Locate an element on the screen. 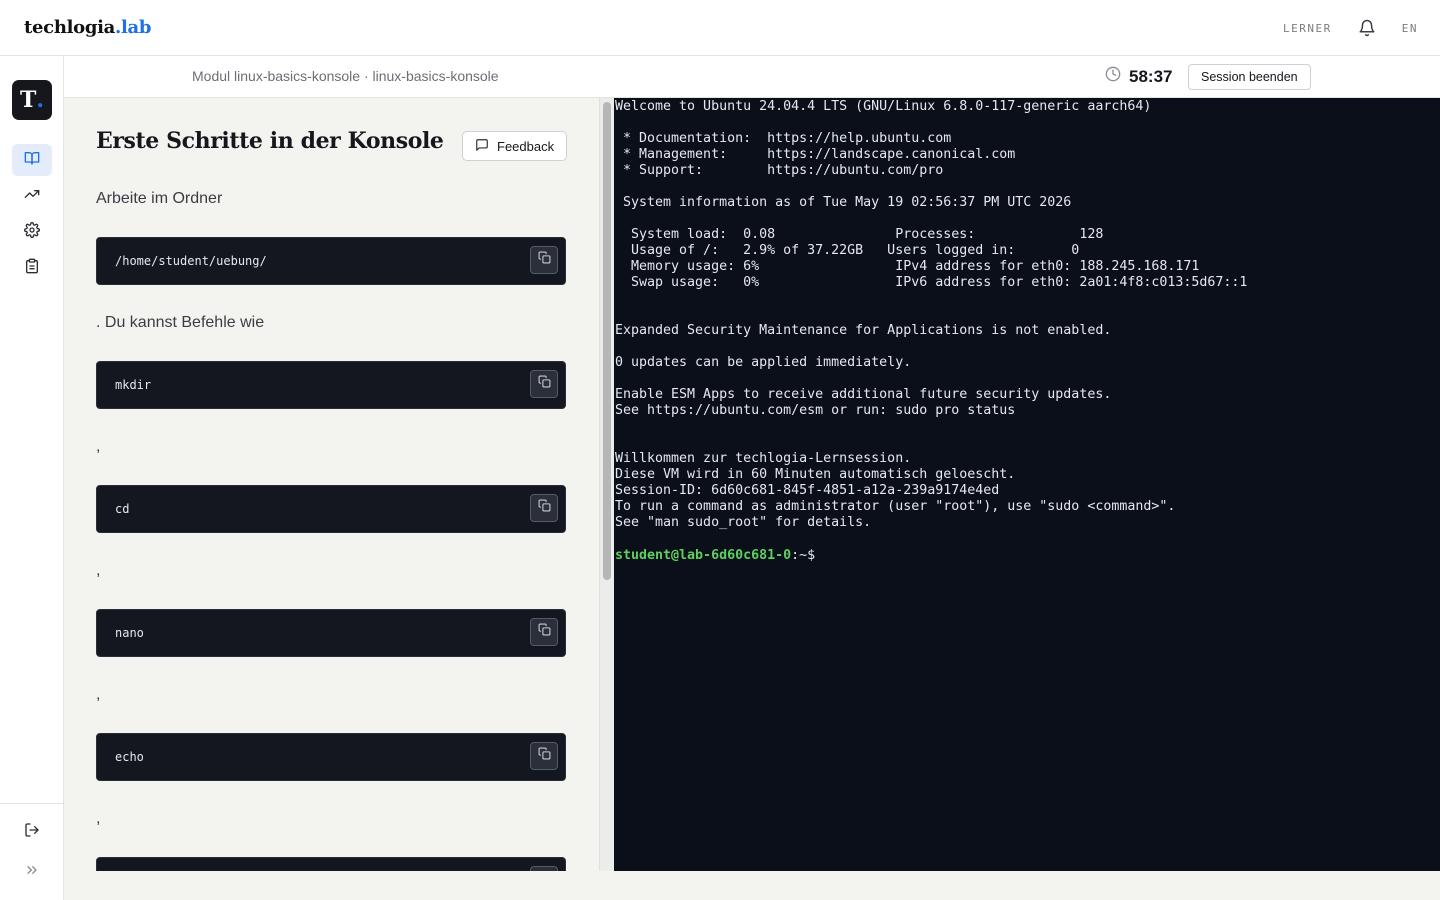 This screenshot has width=1440, height=900. clipboard-icon is located at coordinates (32, 268).